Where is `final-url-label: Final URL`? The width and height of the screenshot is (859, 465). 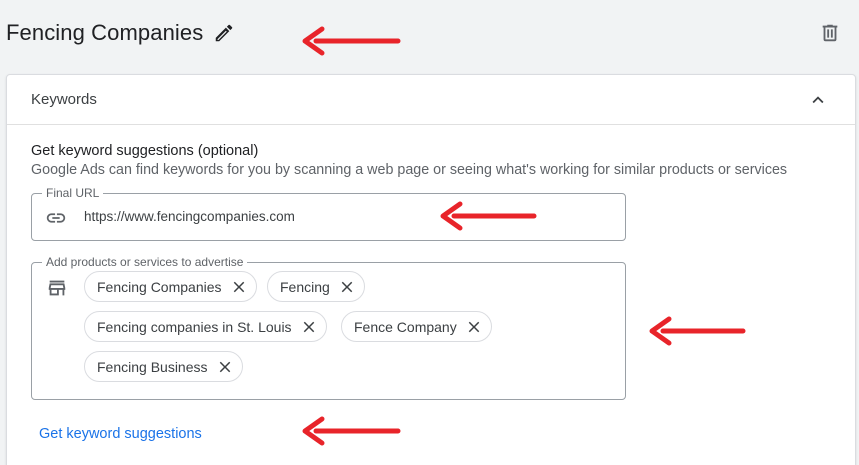
final-url-label: Final URL is located at coordinates (73, 193).